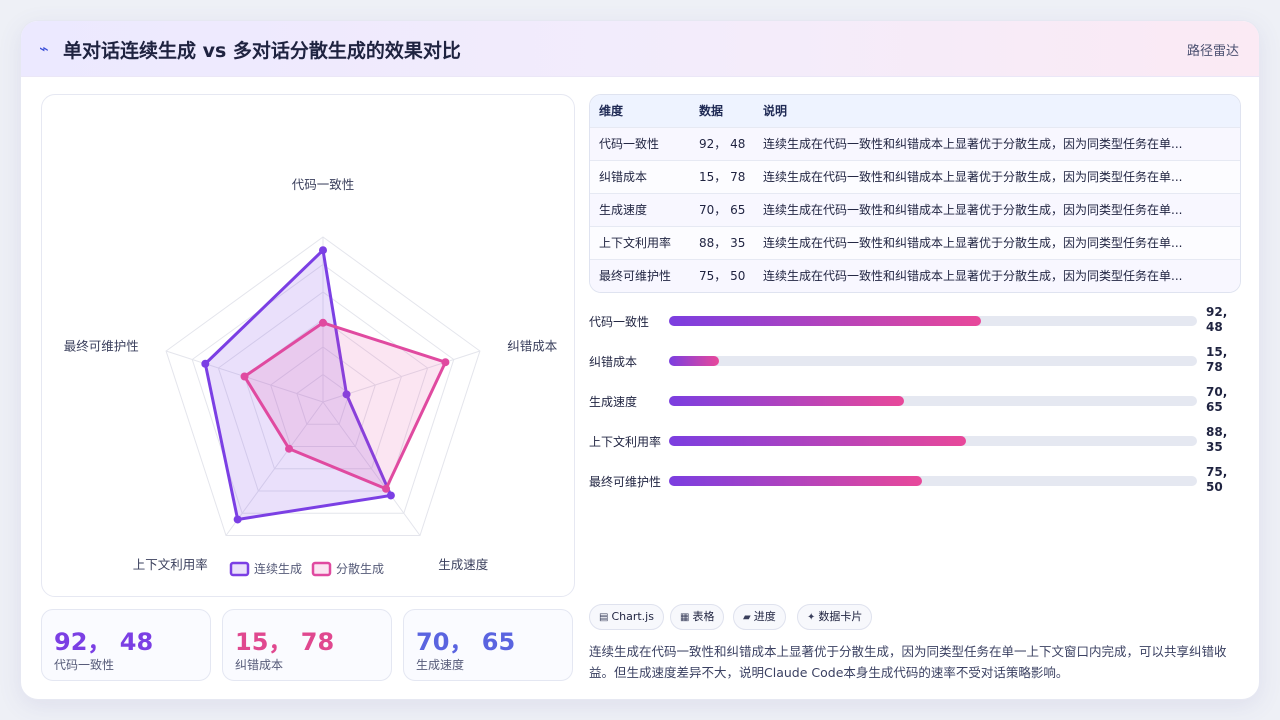 This screenshot has height=720, width=1280. Describe the element at coordinates (104, 642) in the screenshot. I see `kpi-value: 92， 48` at that location.